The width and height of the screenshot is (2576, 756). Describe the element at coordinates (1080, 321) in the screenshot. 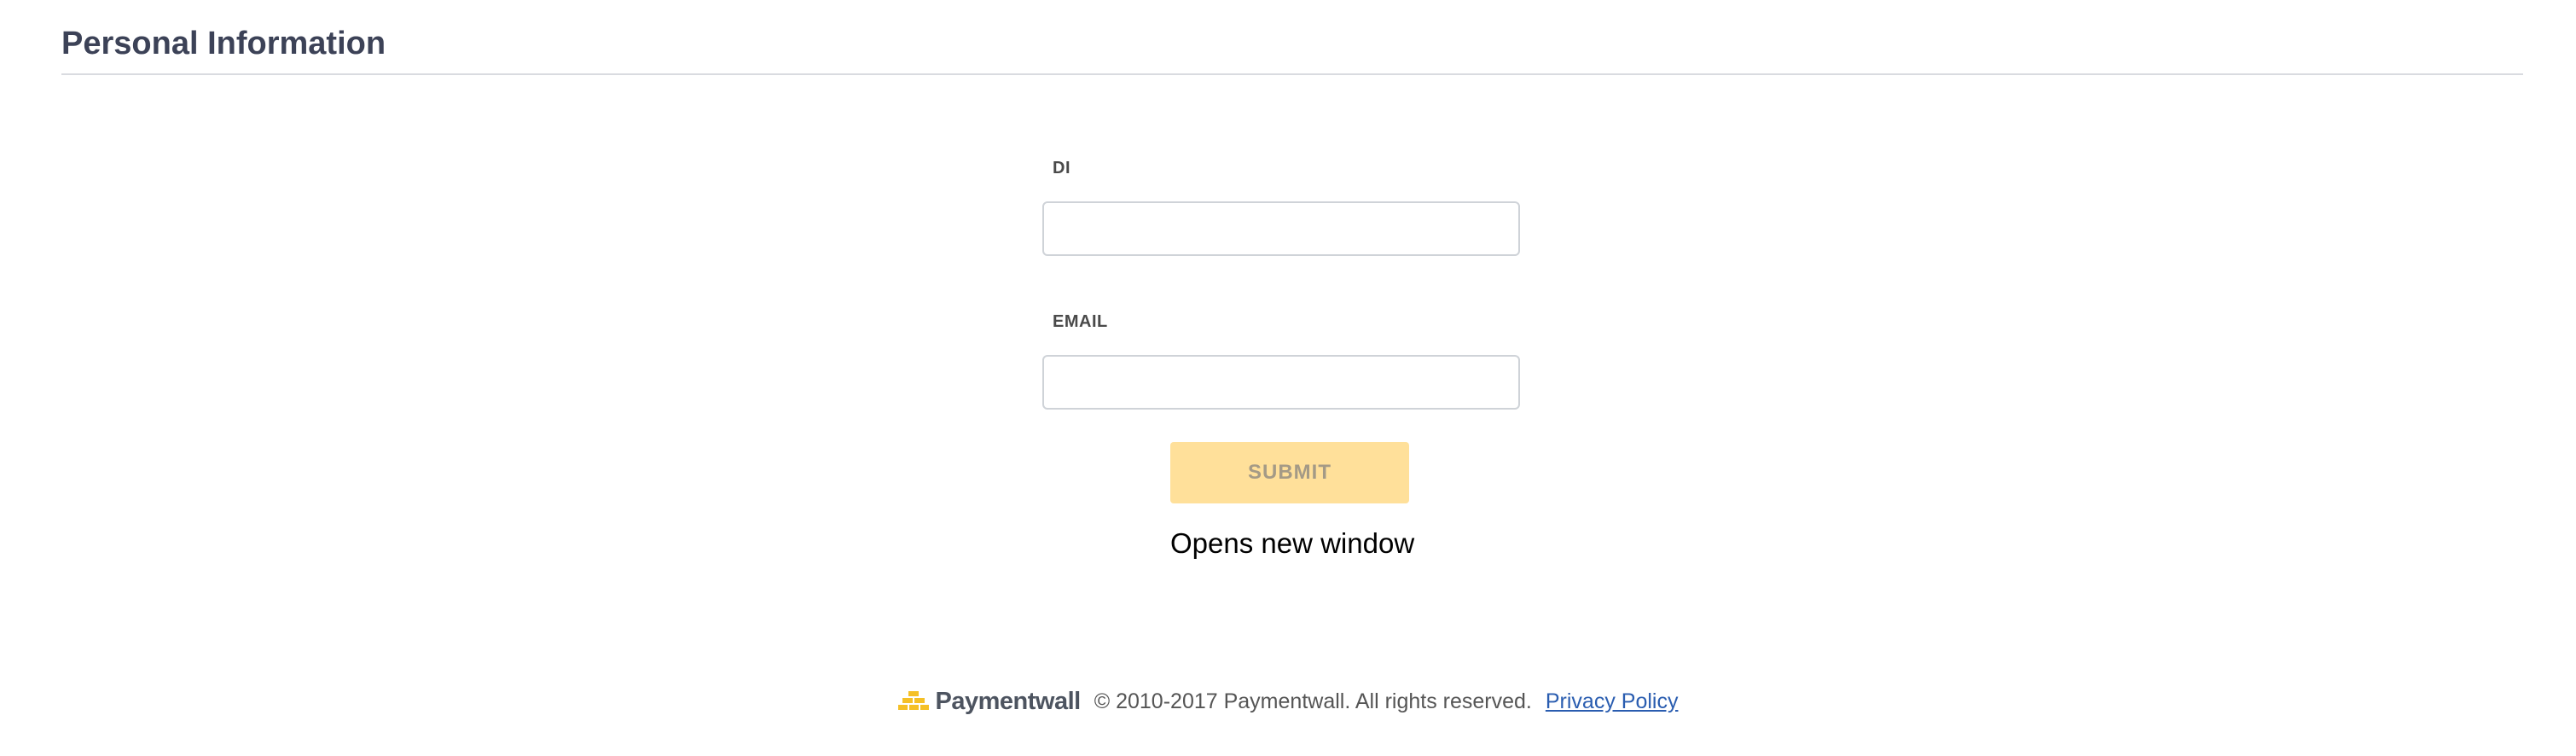

I see `email-label: EMAIL` at that location.